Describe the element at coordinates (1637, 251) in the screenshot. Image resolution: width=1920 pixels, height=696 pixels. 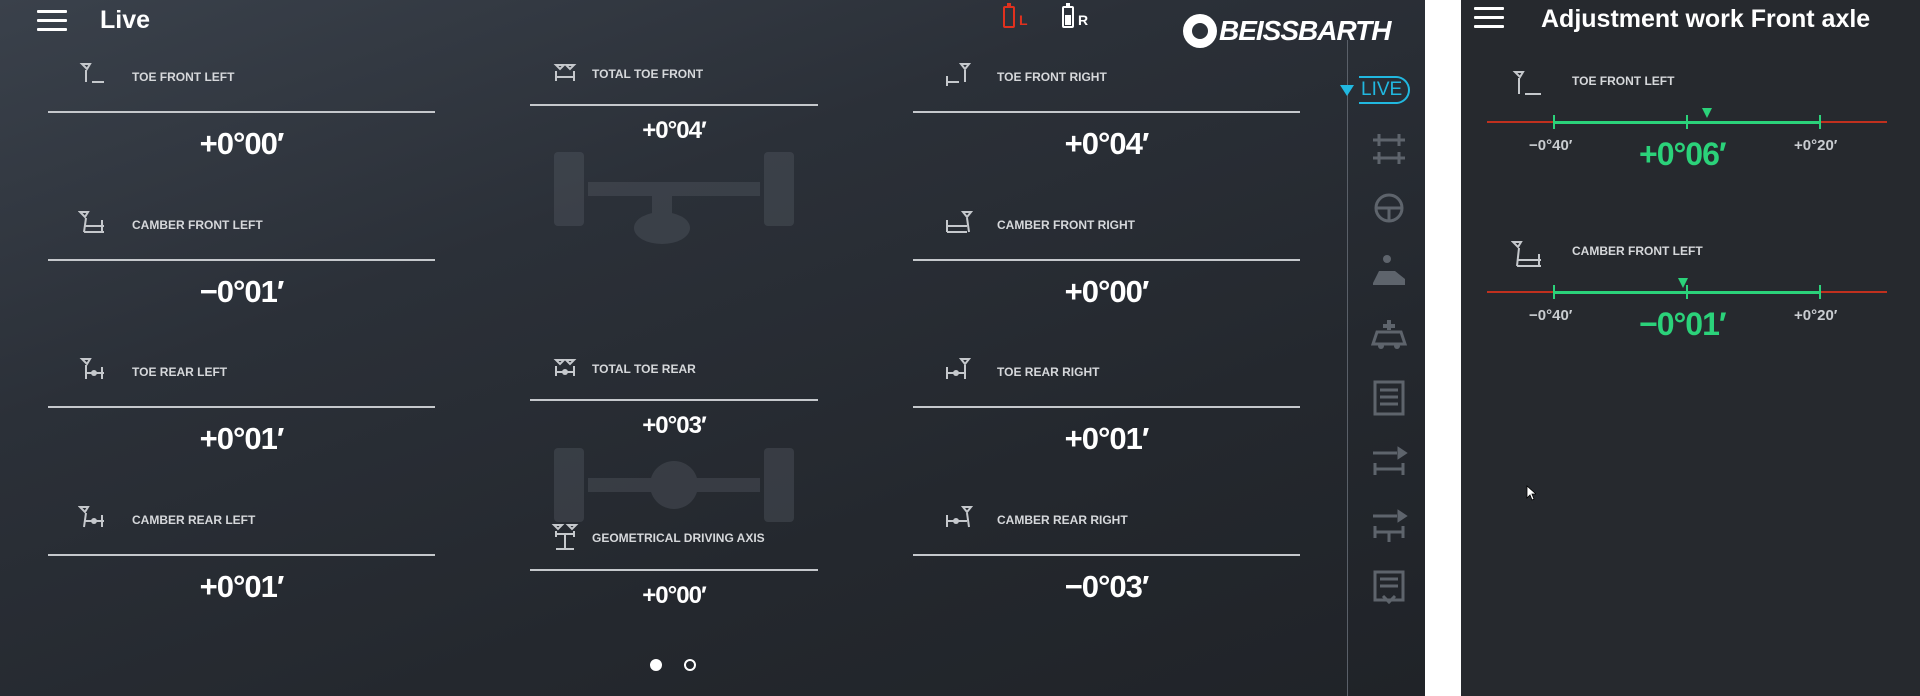
I see `adjustment-label: CAMBER FRONT LEFT` at that location.